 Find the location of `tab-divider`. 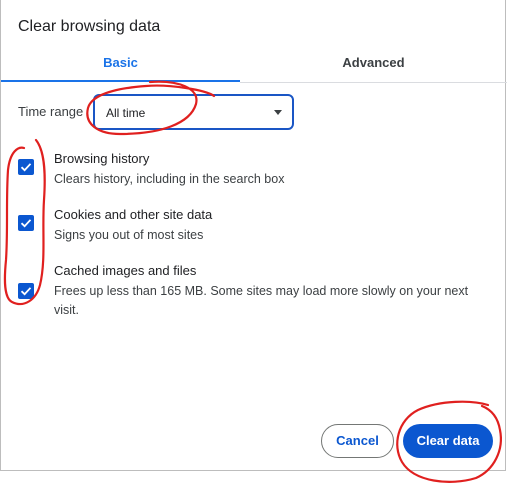

tab-divider is located at coordinates (373, 82).